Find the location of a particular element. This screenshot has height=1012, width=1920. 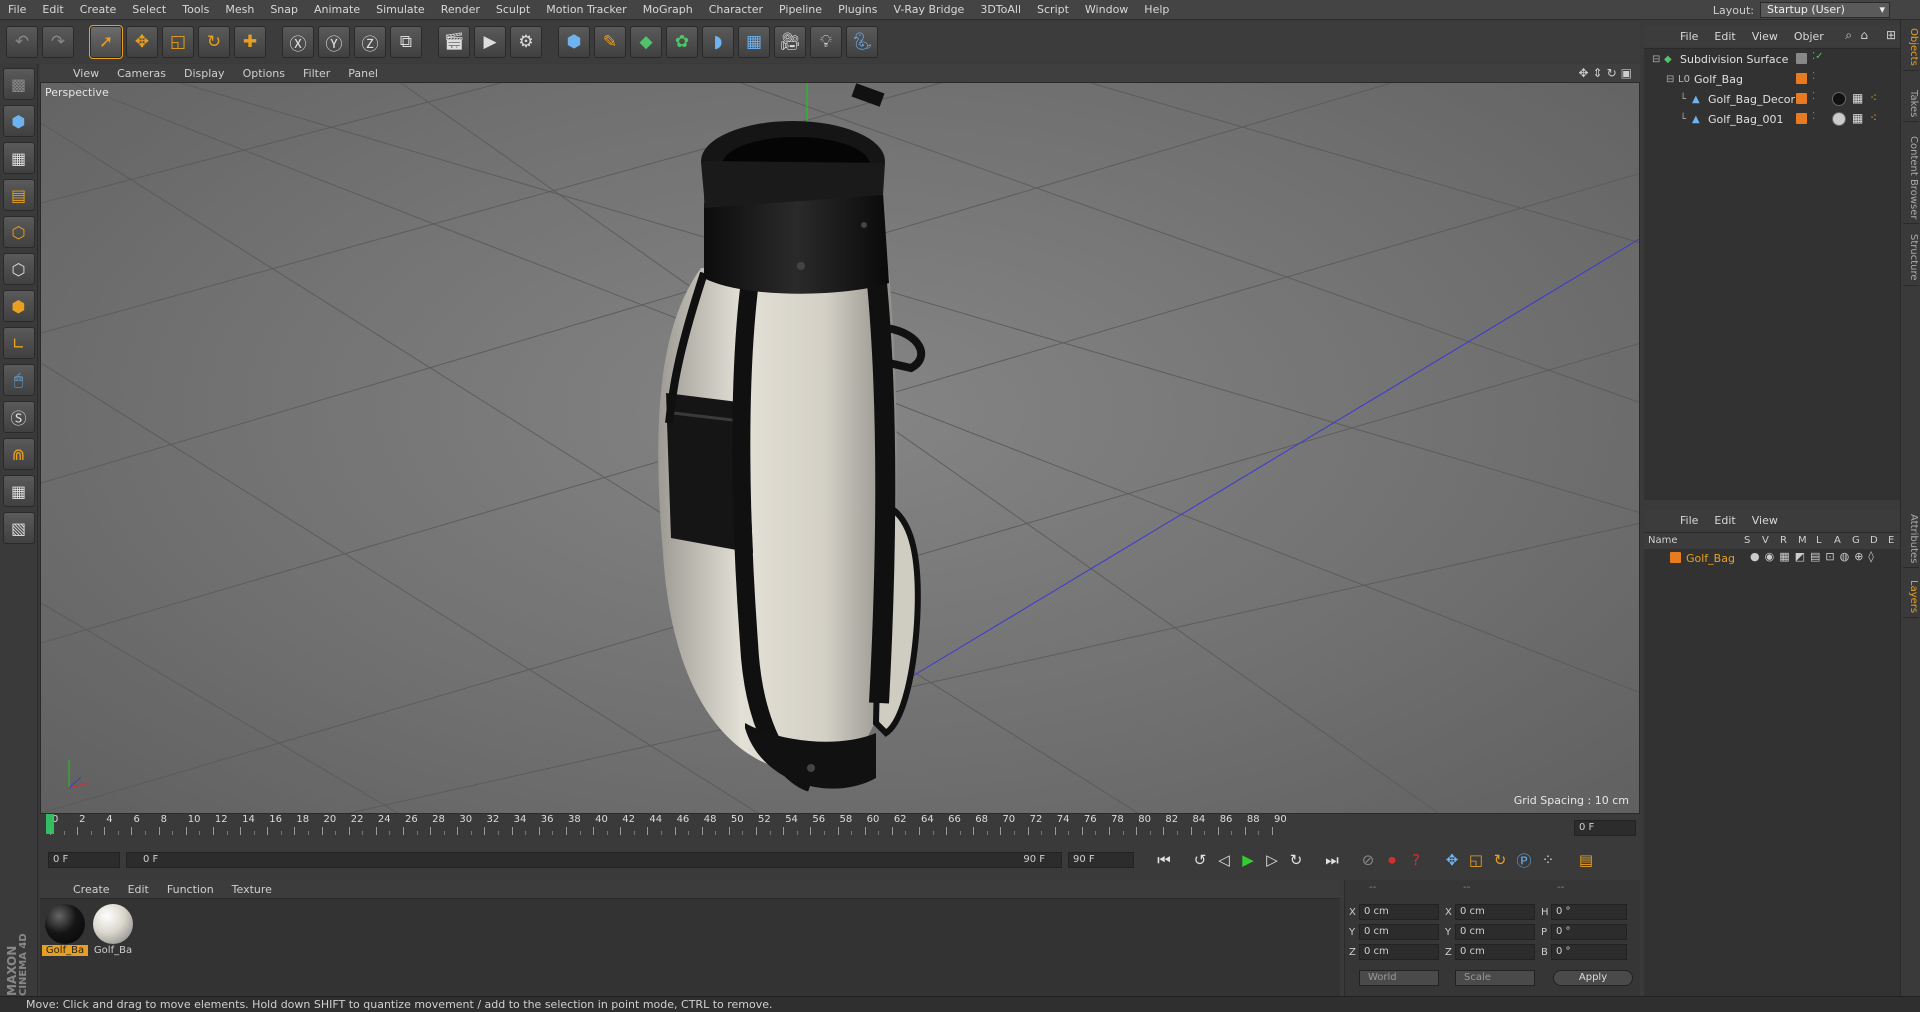

size-y-field: 0 cm is located at coordinates (1495, 932).